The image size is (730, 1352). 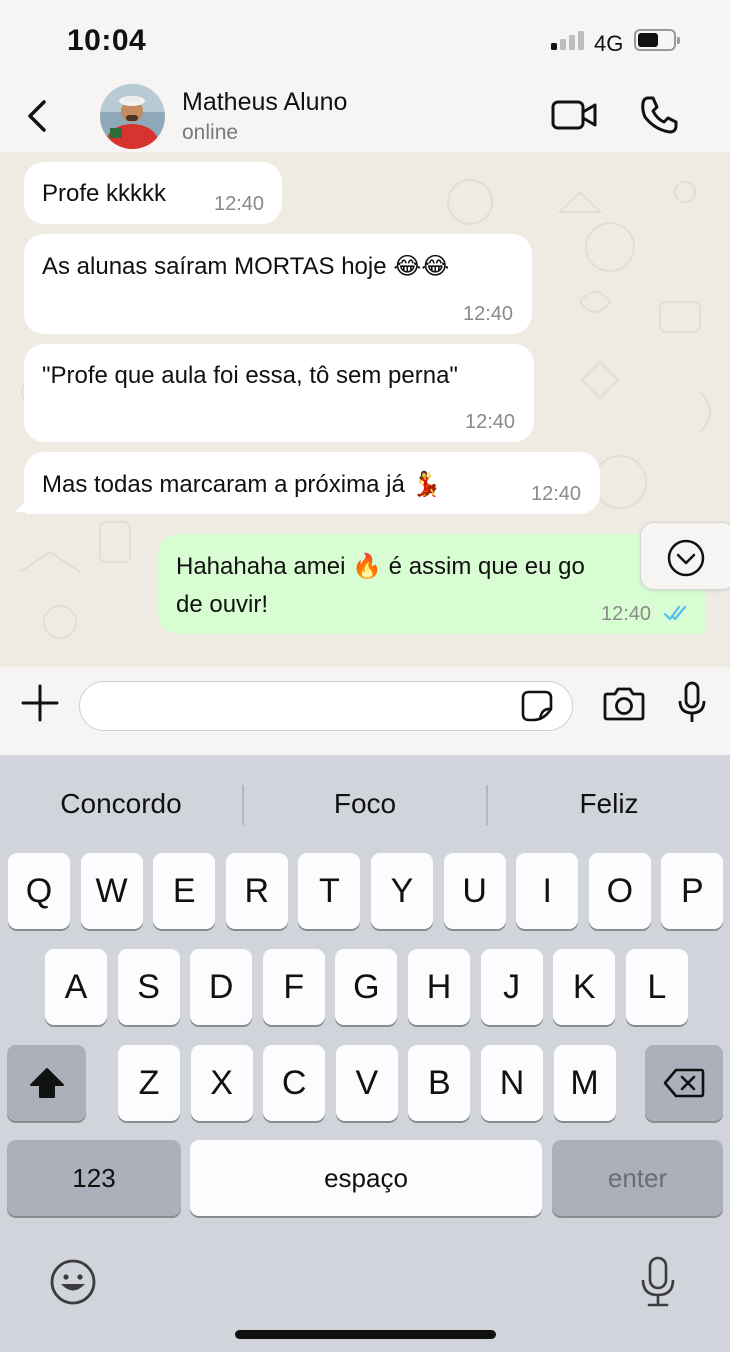 What do you see at coordinates (692, 891) in the screenshot?
I see `key-p: P` at bounding box center [692, 891].